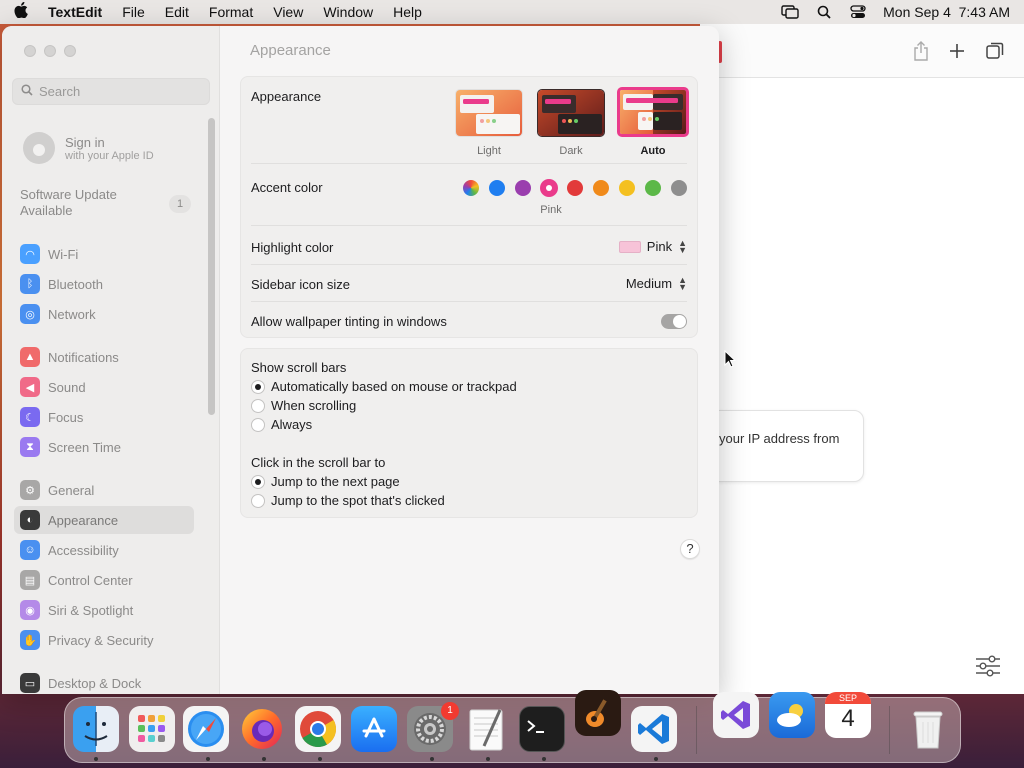 Image resolution: width=1024 pixels, height=768 pixels. Describe the element at coordinates (206, 729) in the screenshot. I see `safari-icon` at that location.